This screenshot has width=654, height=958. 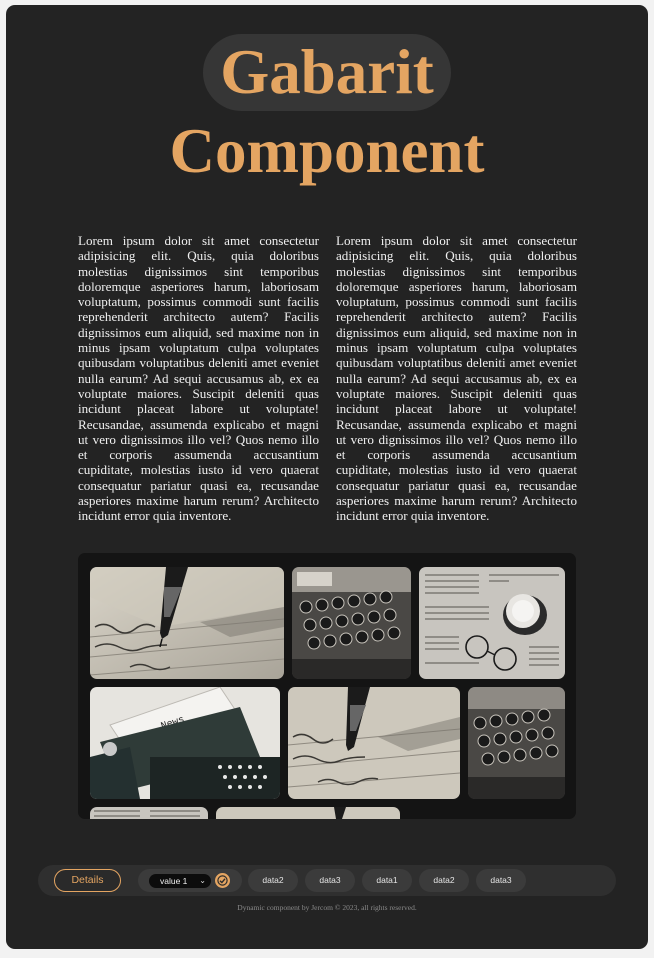 I want to click on value-select-group: value 1 ⌄, so click(x=190, y=880).